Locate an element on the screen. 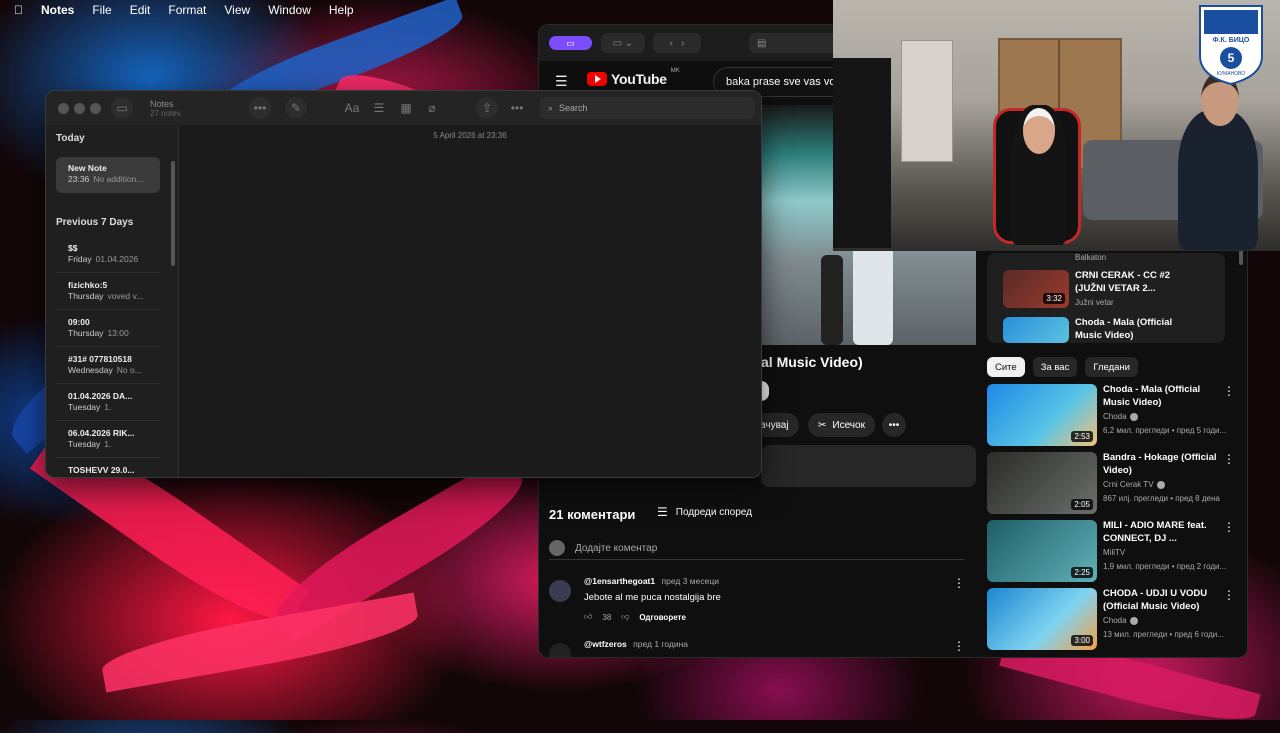  menu-view: View is located at coordinates (237, 10).